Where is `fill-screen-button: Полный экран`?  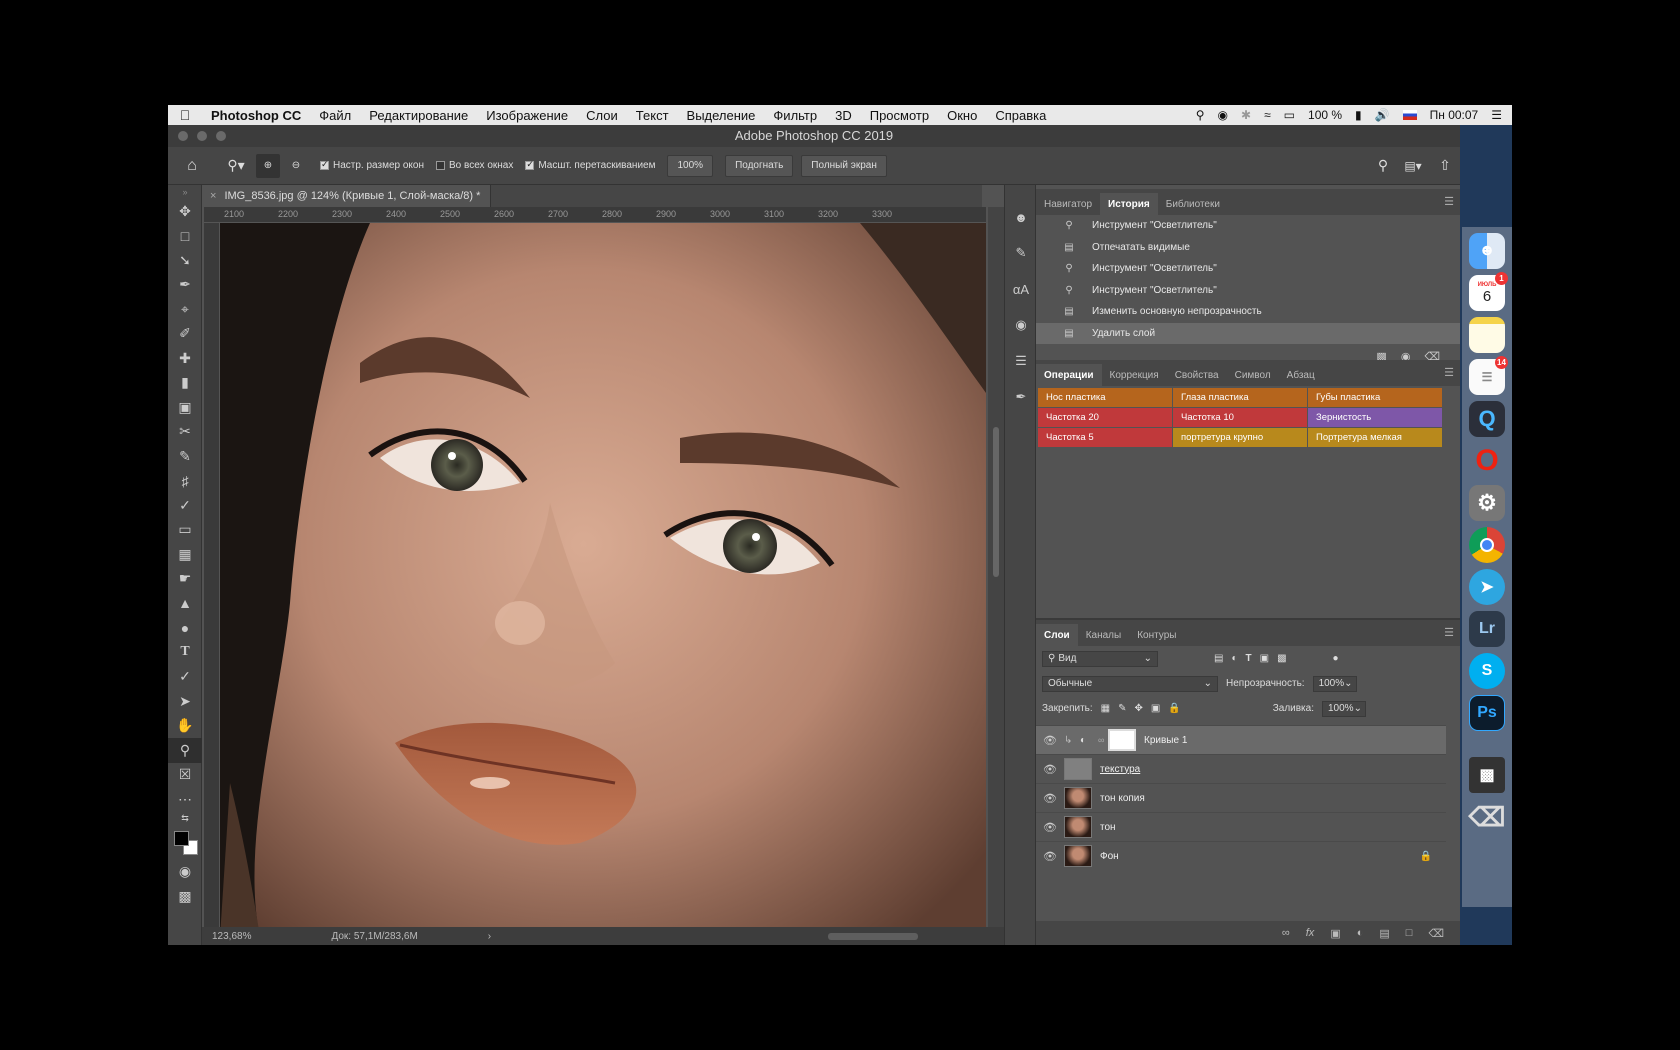
fill-screen-button: Полный экран is located at coordinates (844, 165).